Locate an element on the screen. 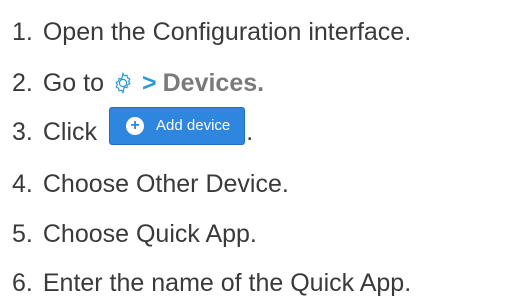  step-prefix: Click is located at coordinates (70, 132).